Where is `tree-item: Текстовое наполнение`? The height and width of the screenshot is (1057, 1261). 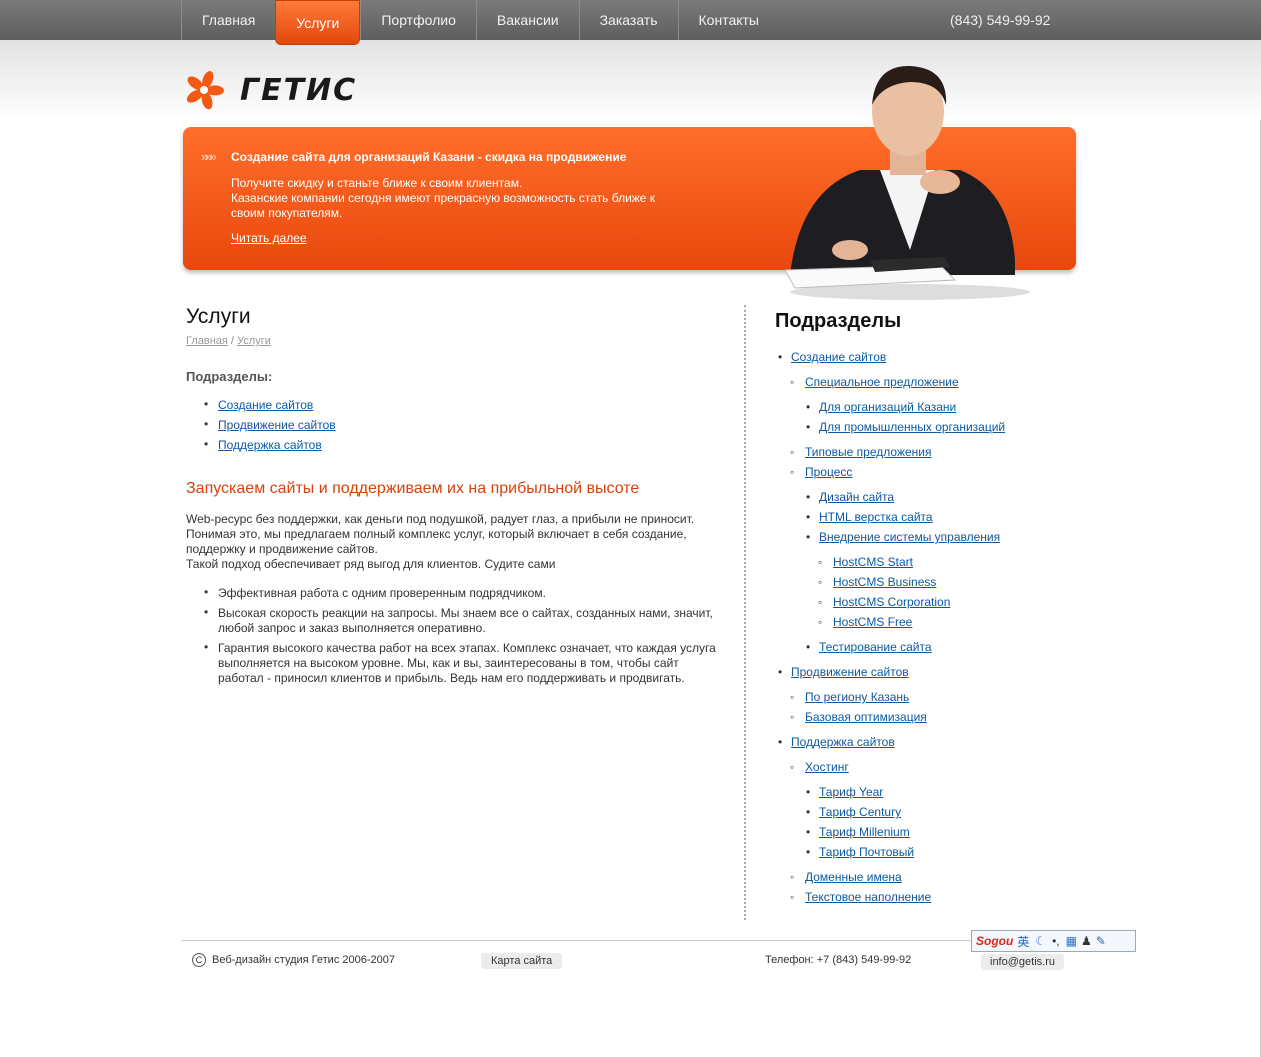
tree-item: Текстовое наполнение is located at coordinates (915, 897).